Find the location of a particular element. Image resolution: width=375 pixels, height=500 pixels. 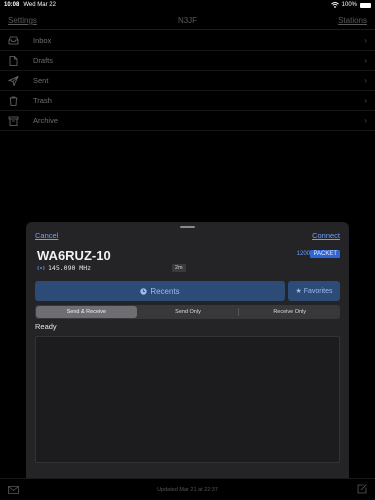

recents-button: Recents is located at coordinates (160, 291).